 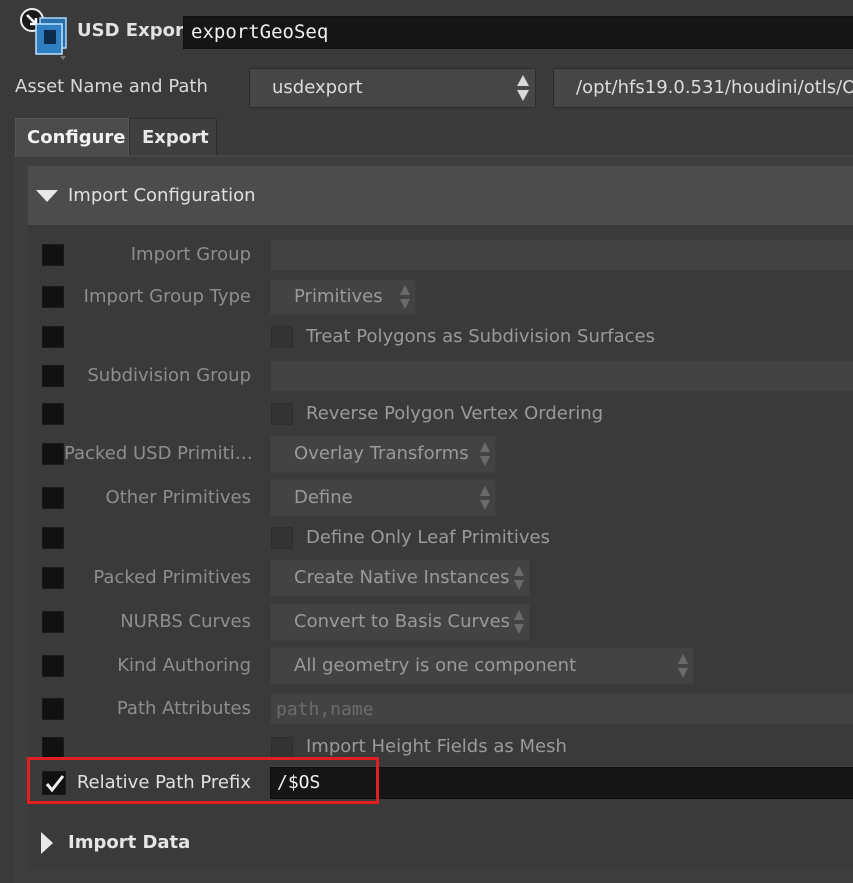 What do you see at coordinates (53, 538) in the screenshot?
I see `define-only-leaf-enable-checkbox` at bounding box center [53, 538].